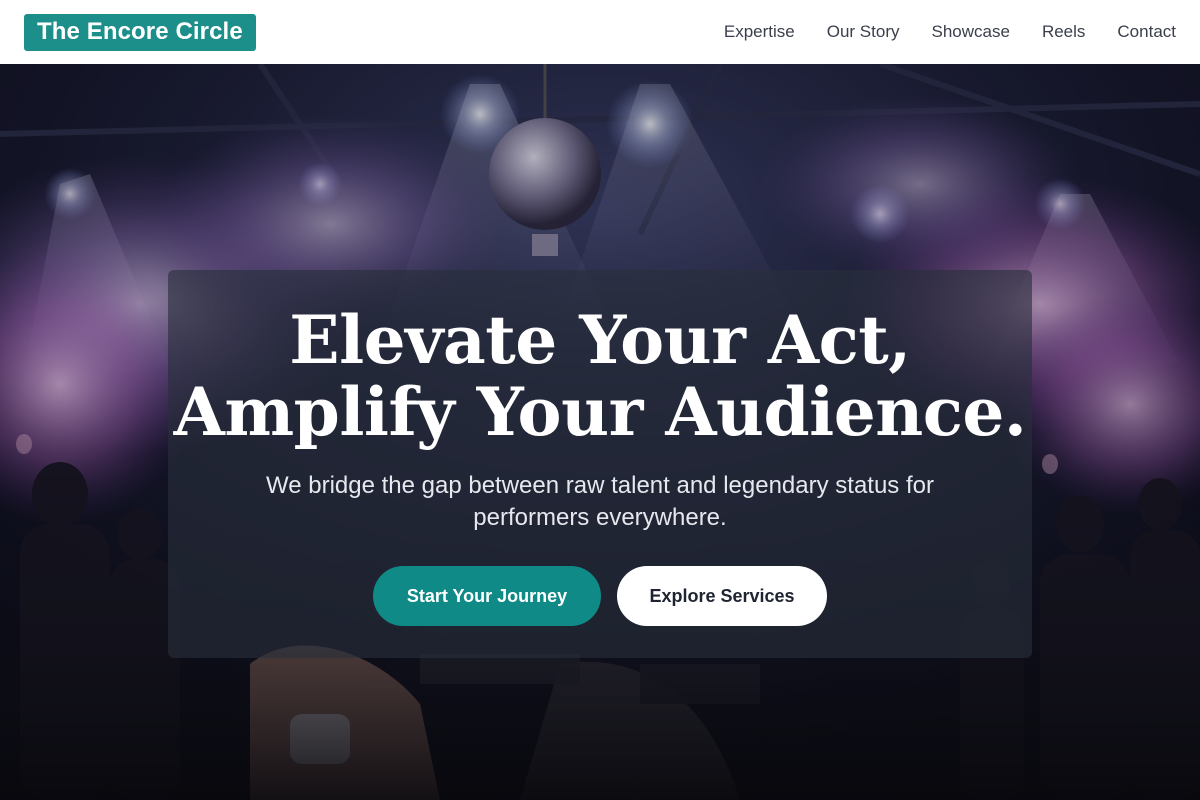 The width and height of the screenshot is (1200, 800). I want to click on nav-item-expertise: Expertise, so click(759, 32).